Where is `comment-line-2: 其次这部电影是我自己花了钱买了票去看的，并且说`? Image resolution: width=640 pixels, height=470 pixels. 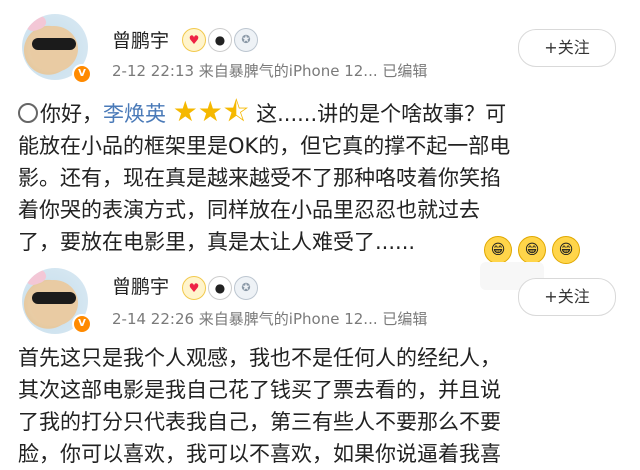 comment-line-2: 其次这部电影是我自己花了钱买了票去看的，并且说 is located at coordinates (259, 390).